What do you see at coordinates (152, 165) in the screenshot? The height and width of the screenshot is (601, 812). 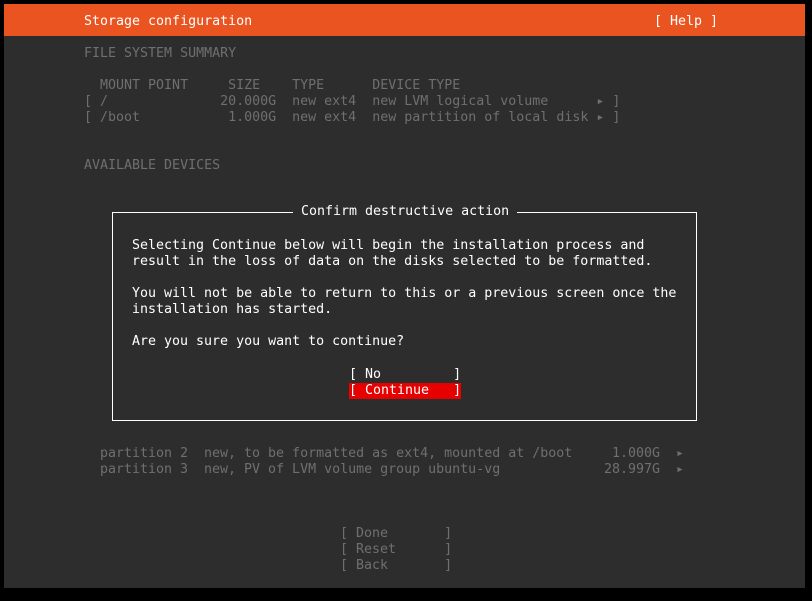 I see `available-heading: AVAILABLE DEVICES` at bounding box center [152, 165].